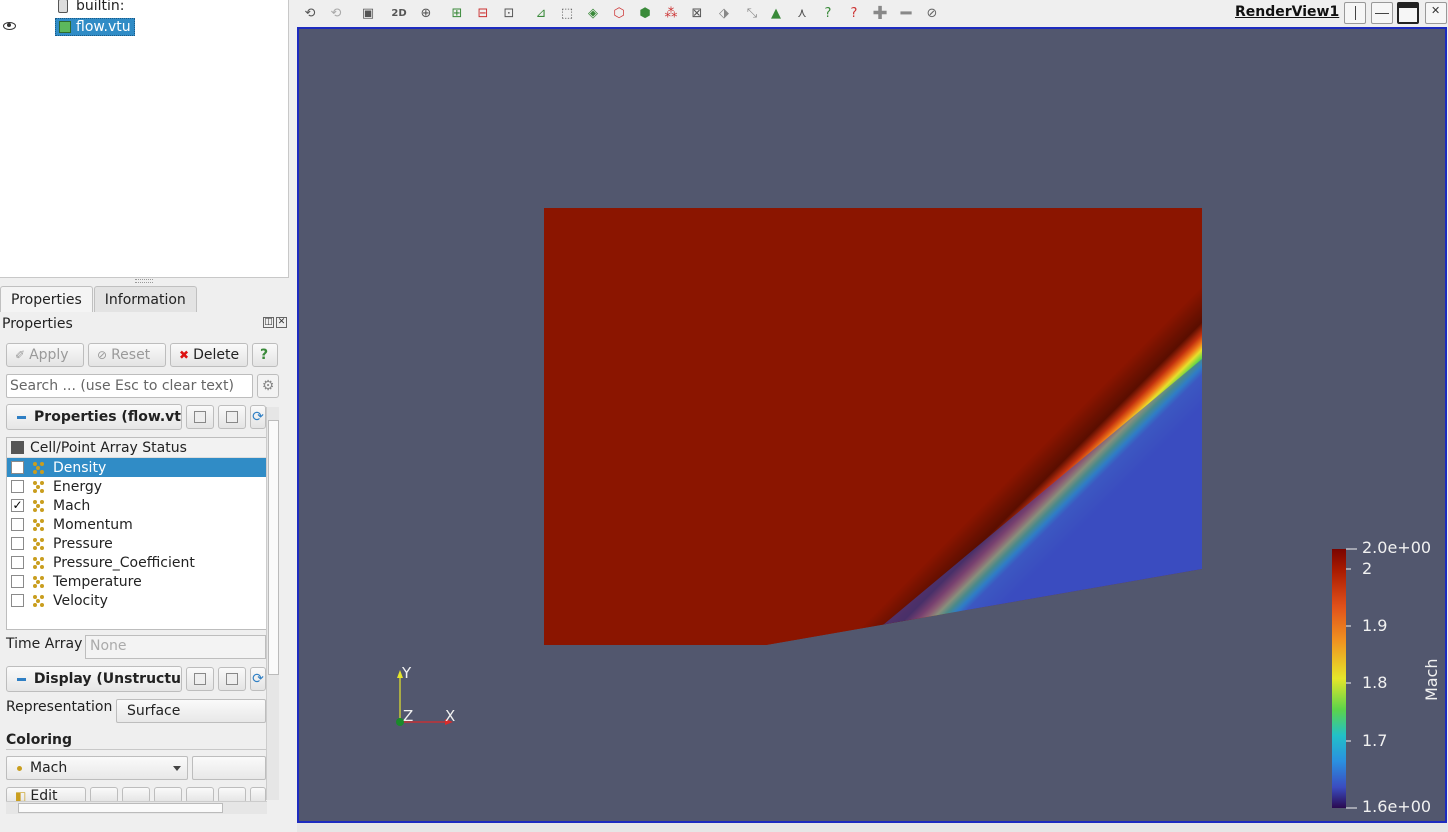 The width and height of the screenshot is (1448, 832). Describe the element at coordinates (145, 299) in the screenshot. I see `tab-information: Information` at that location.